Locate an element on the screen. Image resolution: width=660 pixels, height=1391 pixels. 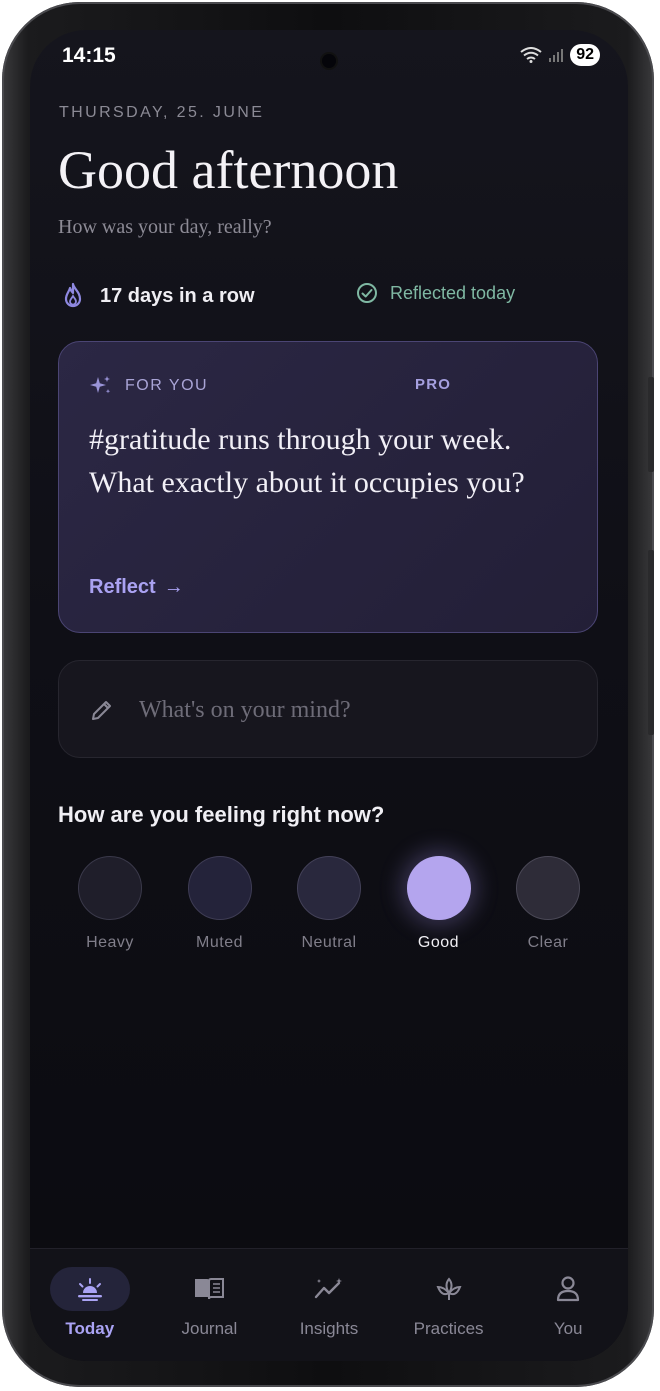
reflect-label: Reflect is located at coordinates (122, 587).